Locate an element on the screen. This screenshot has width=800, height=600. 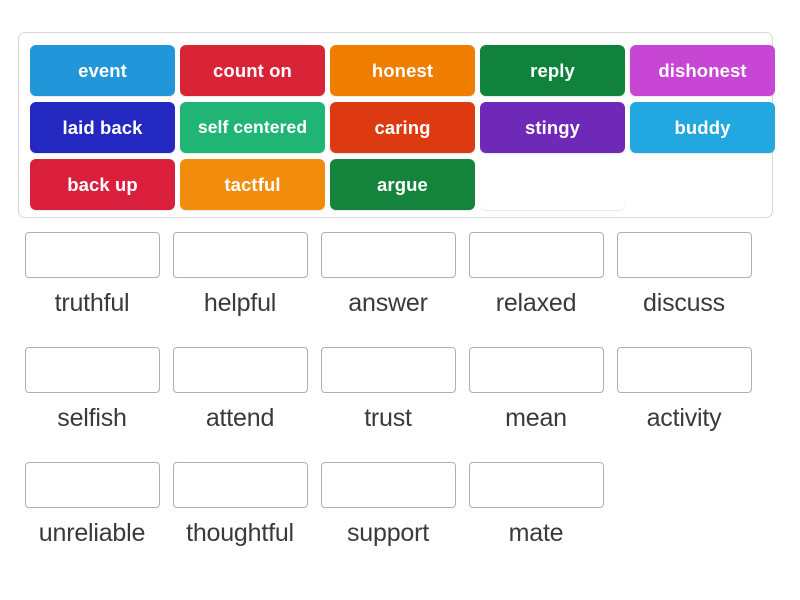
word-bank-row: back up tactful argue join is located at coordinates (395, 184).